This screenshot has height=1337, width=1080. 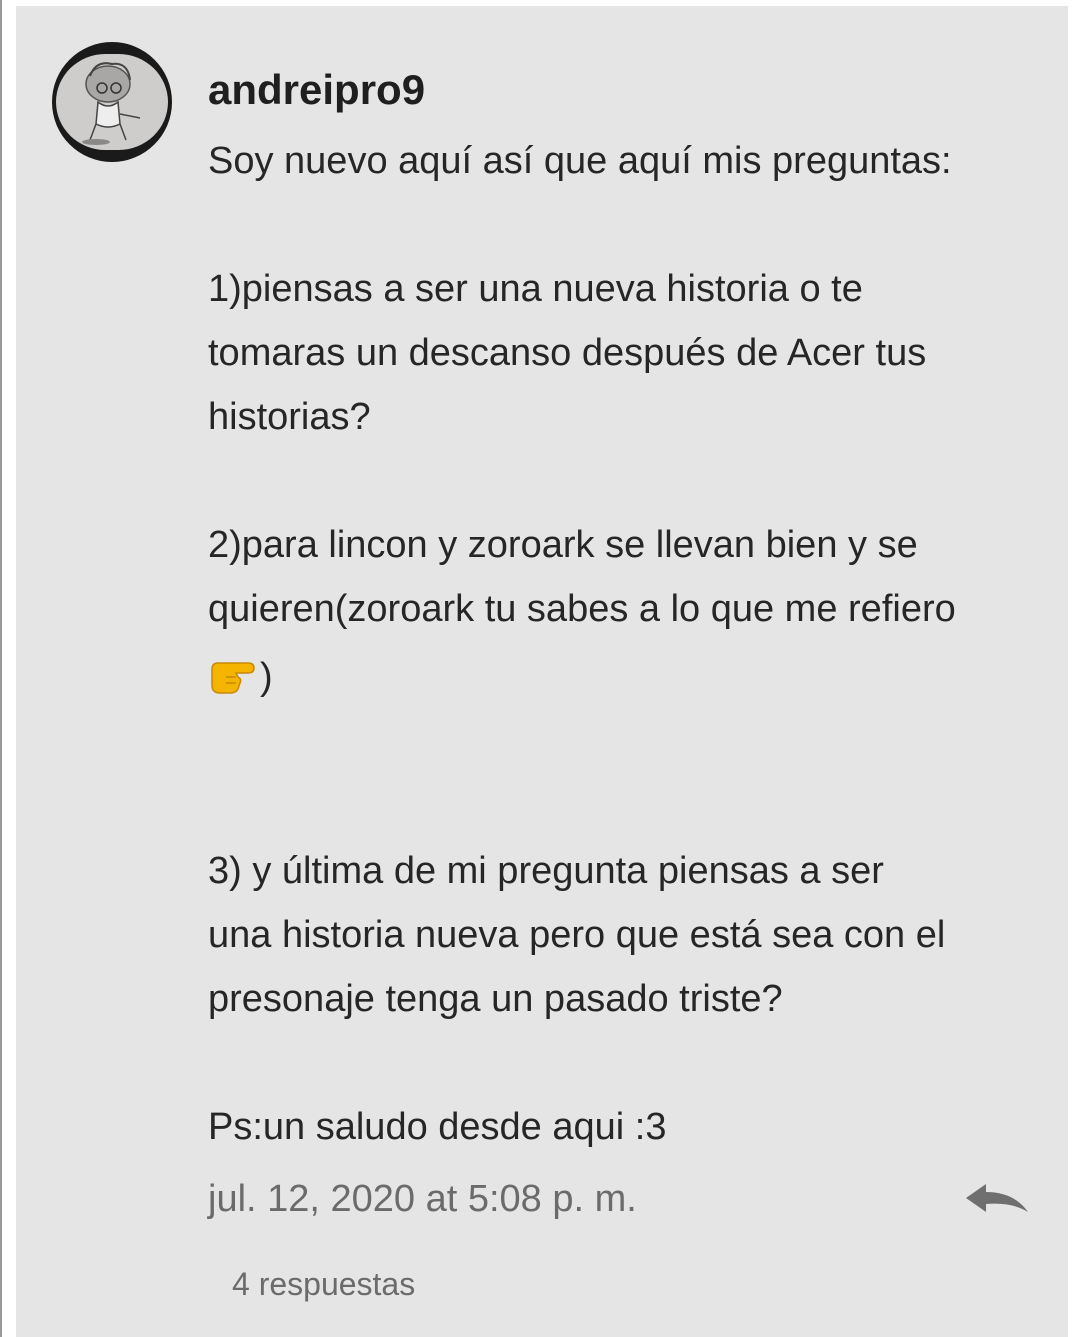 What do you see at coordinates (495, 999) in the screenshot?
I see `comment-line-q3c: presonaje tenga un pasado triste?` at bounding box center [495, 999].